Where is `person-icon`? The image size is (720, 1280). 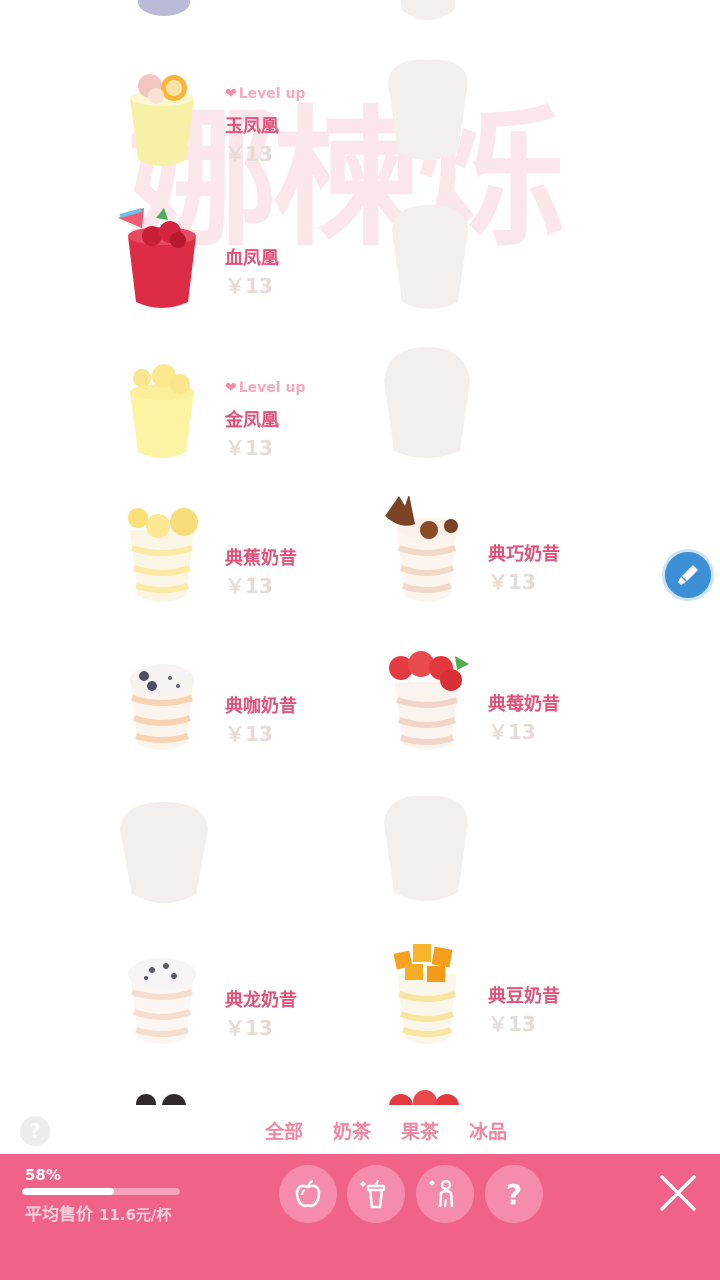 person-icon is located at coordinates (441, 1193).